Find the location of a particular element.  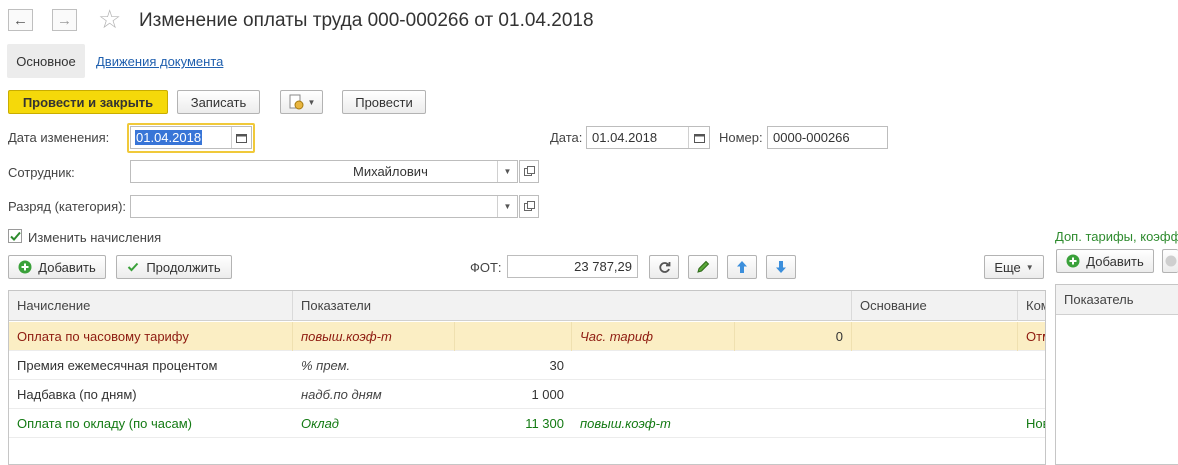

post-and-close-button: Провести и закрыть is located at coordinates (88, 102).